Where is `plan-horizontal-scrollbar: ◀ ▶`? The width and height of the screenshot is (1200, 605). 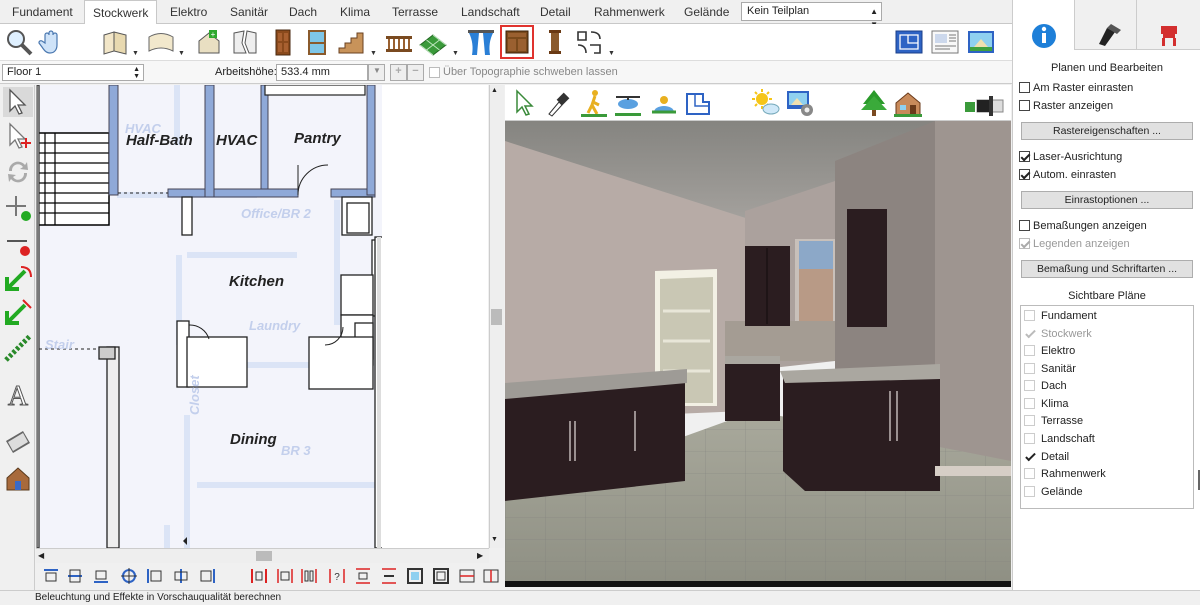
plan-horizontal-scrollbar: ◀ ▶ is located at coordinates (262, 555).